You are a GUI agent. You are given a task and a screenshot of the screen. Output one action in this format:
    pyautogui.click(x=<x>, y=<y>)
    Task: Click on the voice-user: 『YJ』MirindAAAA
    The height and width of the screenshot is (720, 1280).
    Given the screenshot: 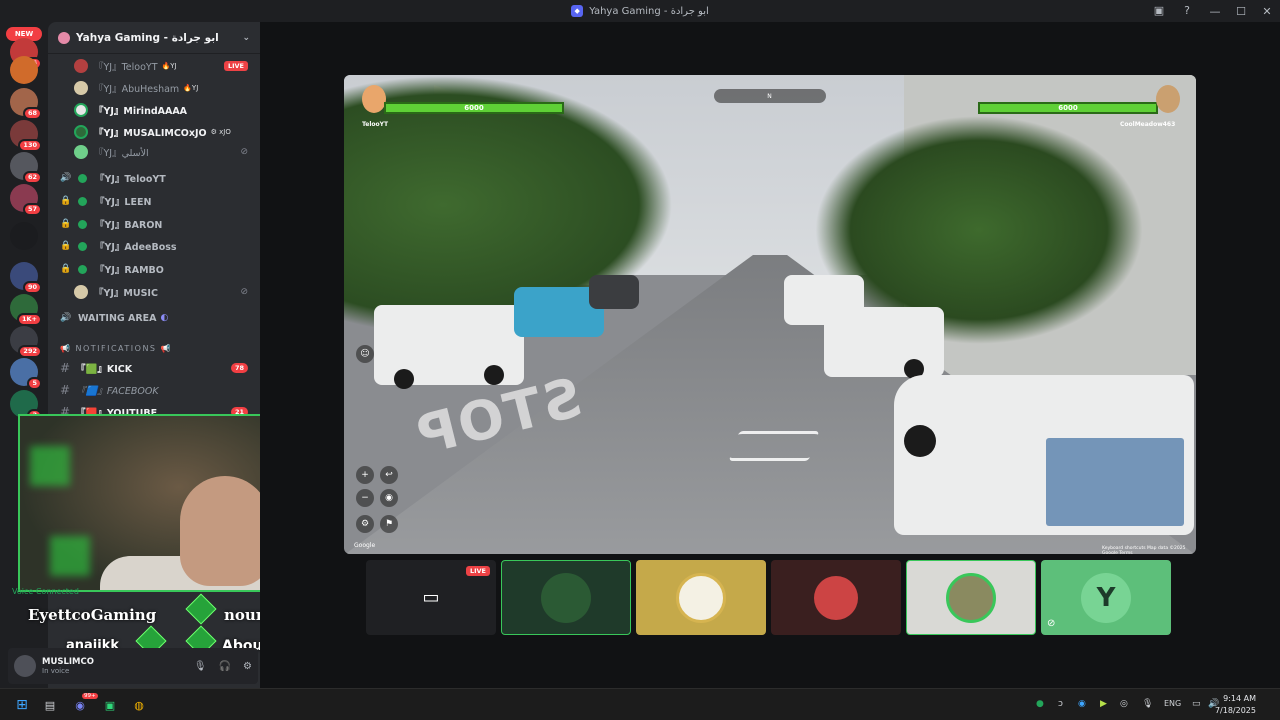 What is the action you would take?
    pyautogui.click(x=167, y=110)
    